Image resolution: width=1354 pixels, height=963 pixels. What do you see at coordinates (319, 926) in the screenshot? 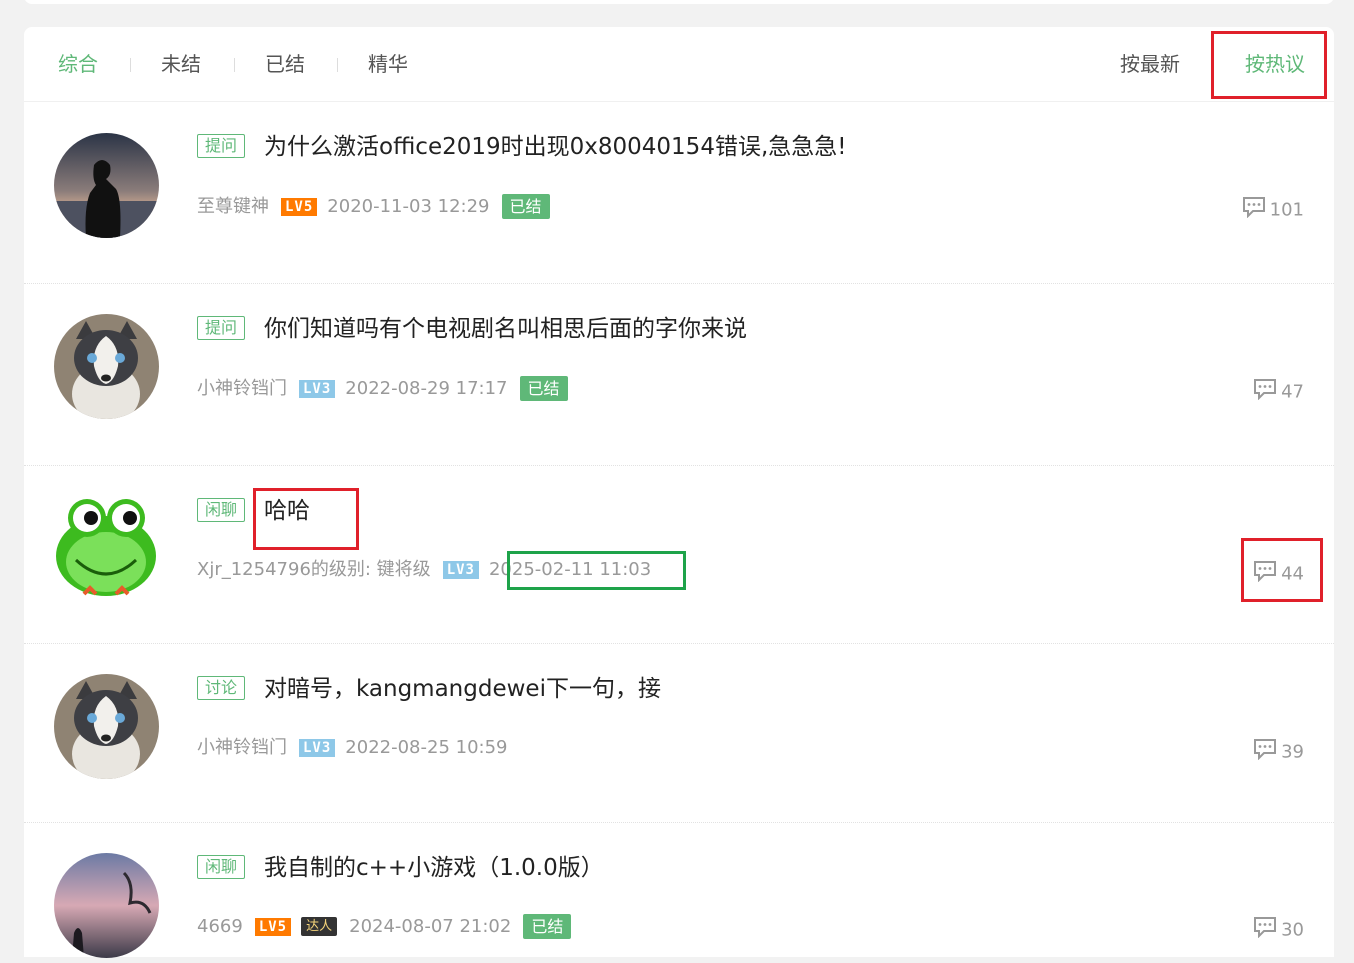
I see `expert-badge: 达人` at bounding box center [319, 926].